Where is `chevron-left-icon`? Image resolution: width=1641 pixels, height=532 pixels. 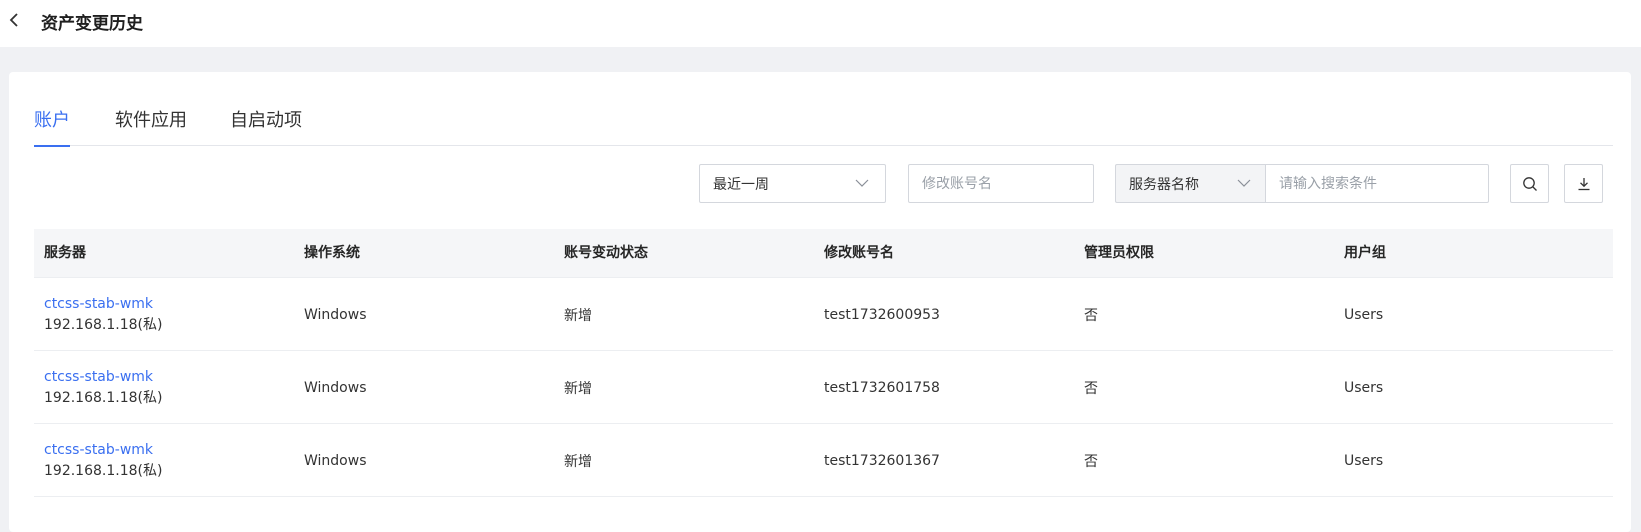 chevron-left-icon is located at coordinates (13, 20).